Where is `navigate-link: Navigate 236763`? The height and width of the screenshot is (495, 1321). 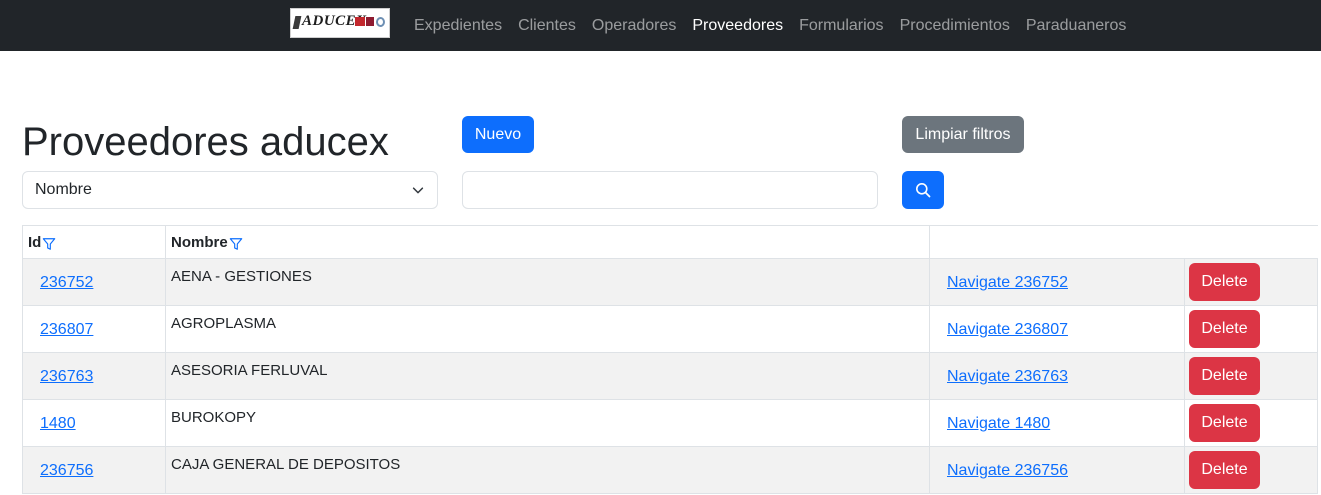 navigate-link: Navigate 236763 is located at coordinates (1007, 377).